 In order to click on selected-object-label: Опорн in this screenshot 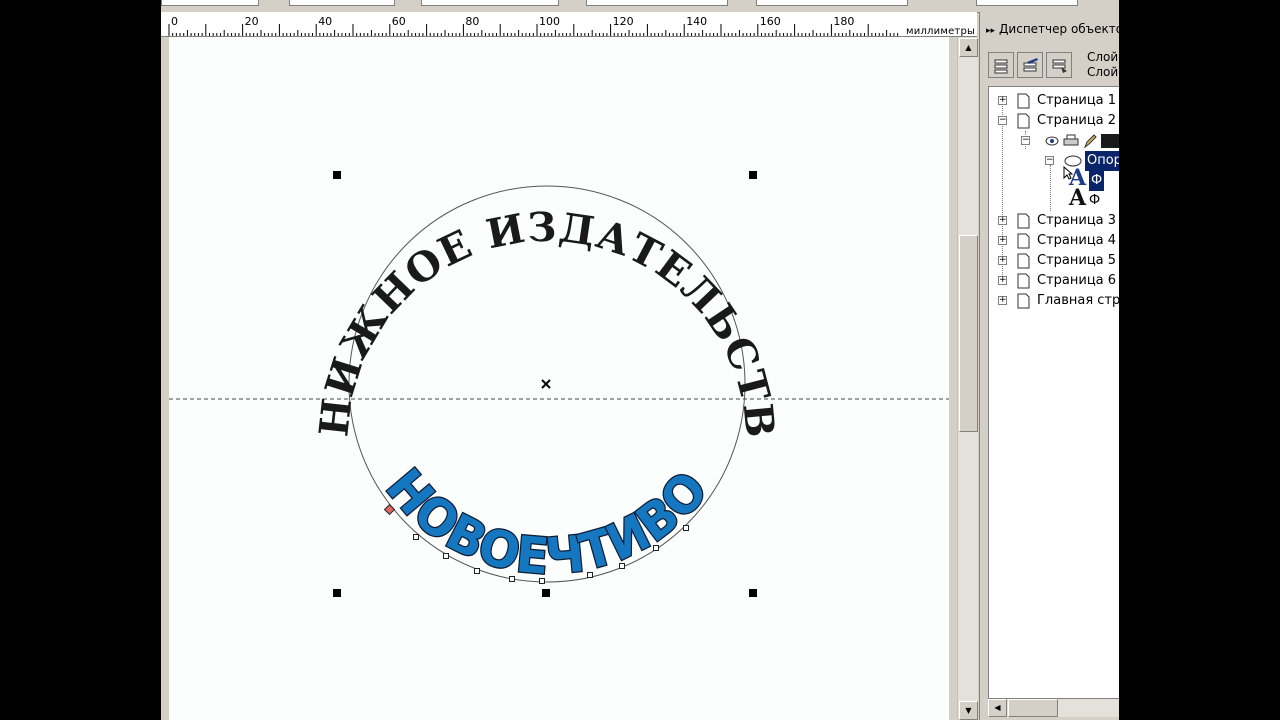, I will do `click(1102, 161)`.